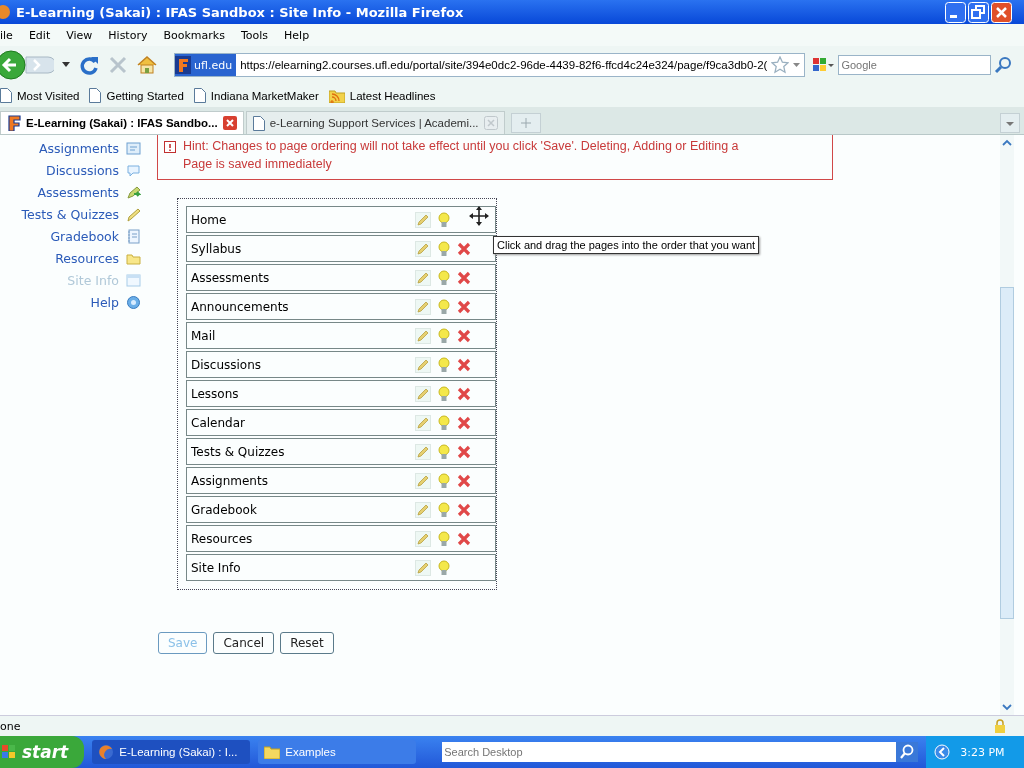  What do you see at coordinates (297, 35) in the screenshot?
I see `menu-item: Help` at bounding box center [297, 35].